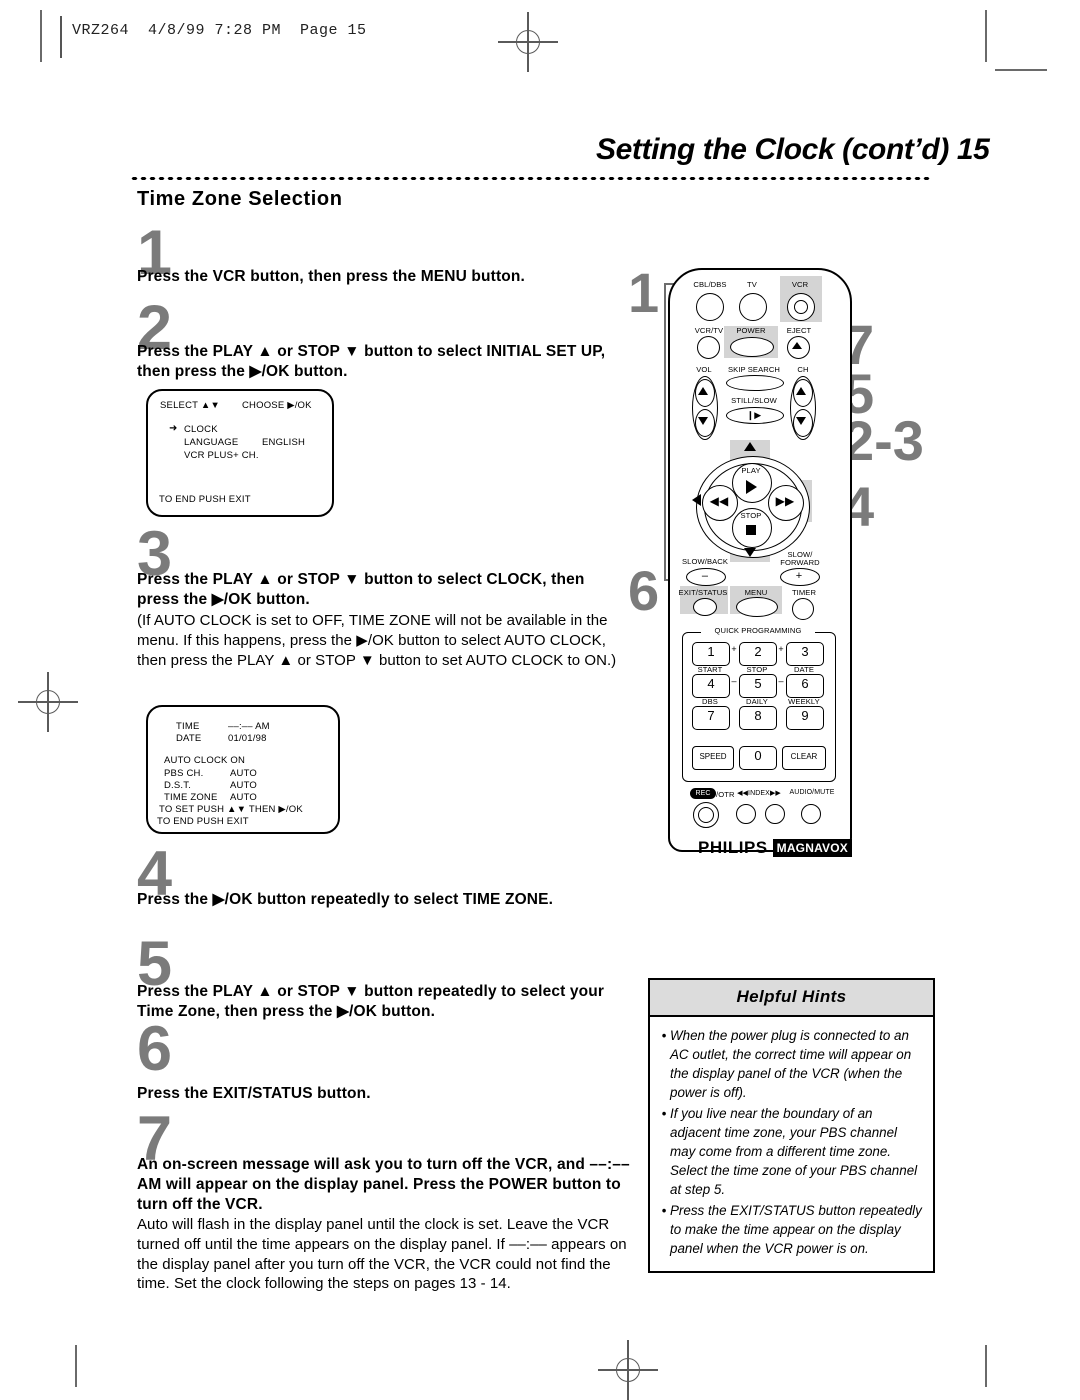 The image size is (1080, 1400). Describe the element at coordinates (710, 701) in the screenshot. I see `key-4-sublabel: DBS` at that location.